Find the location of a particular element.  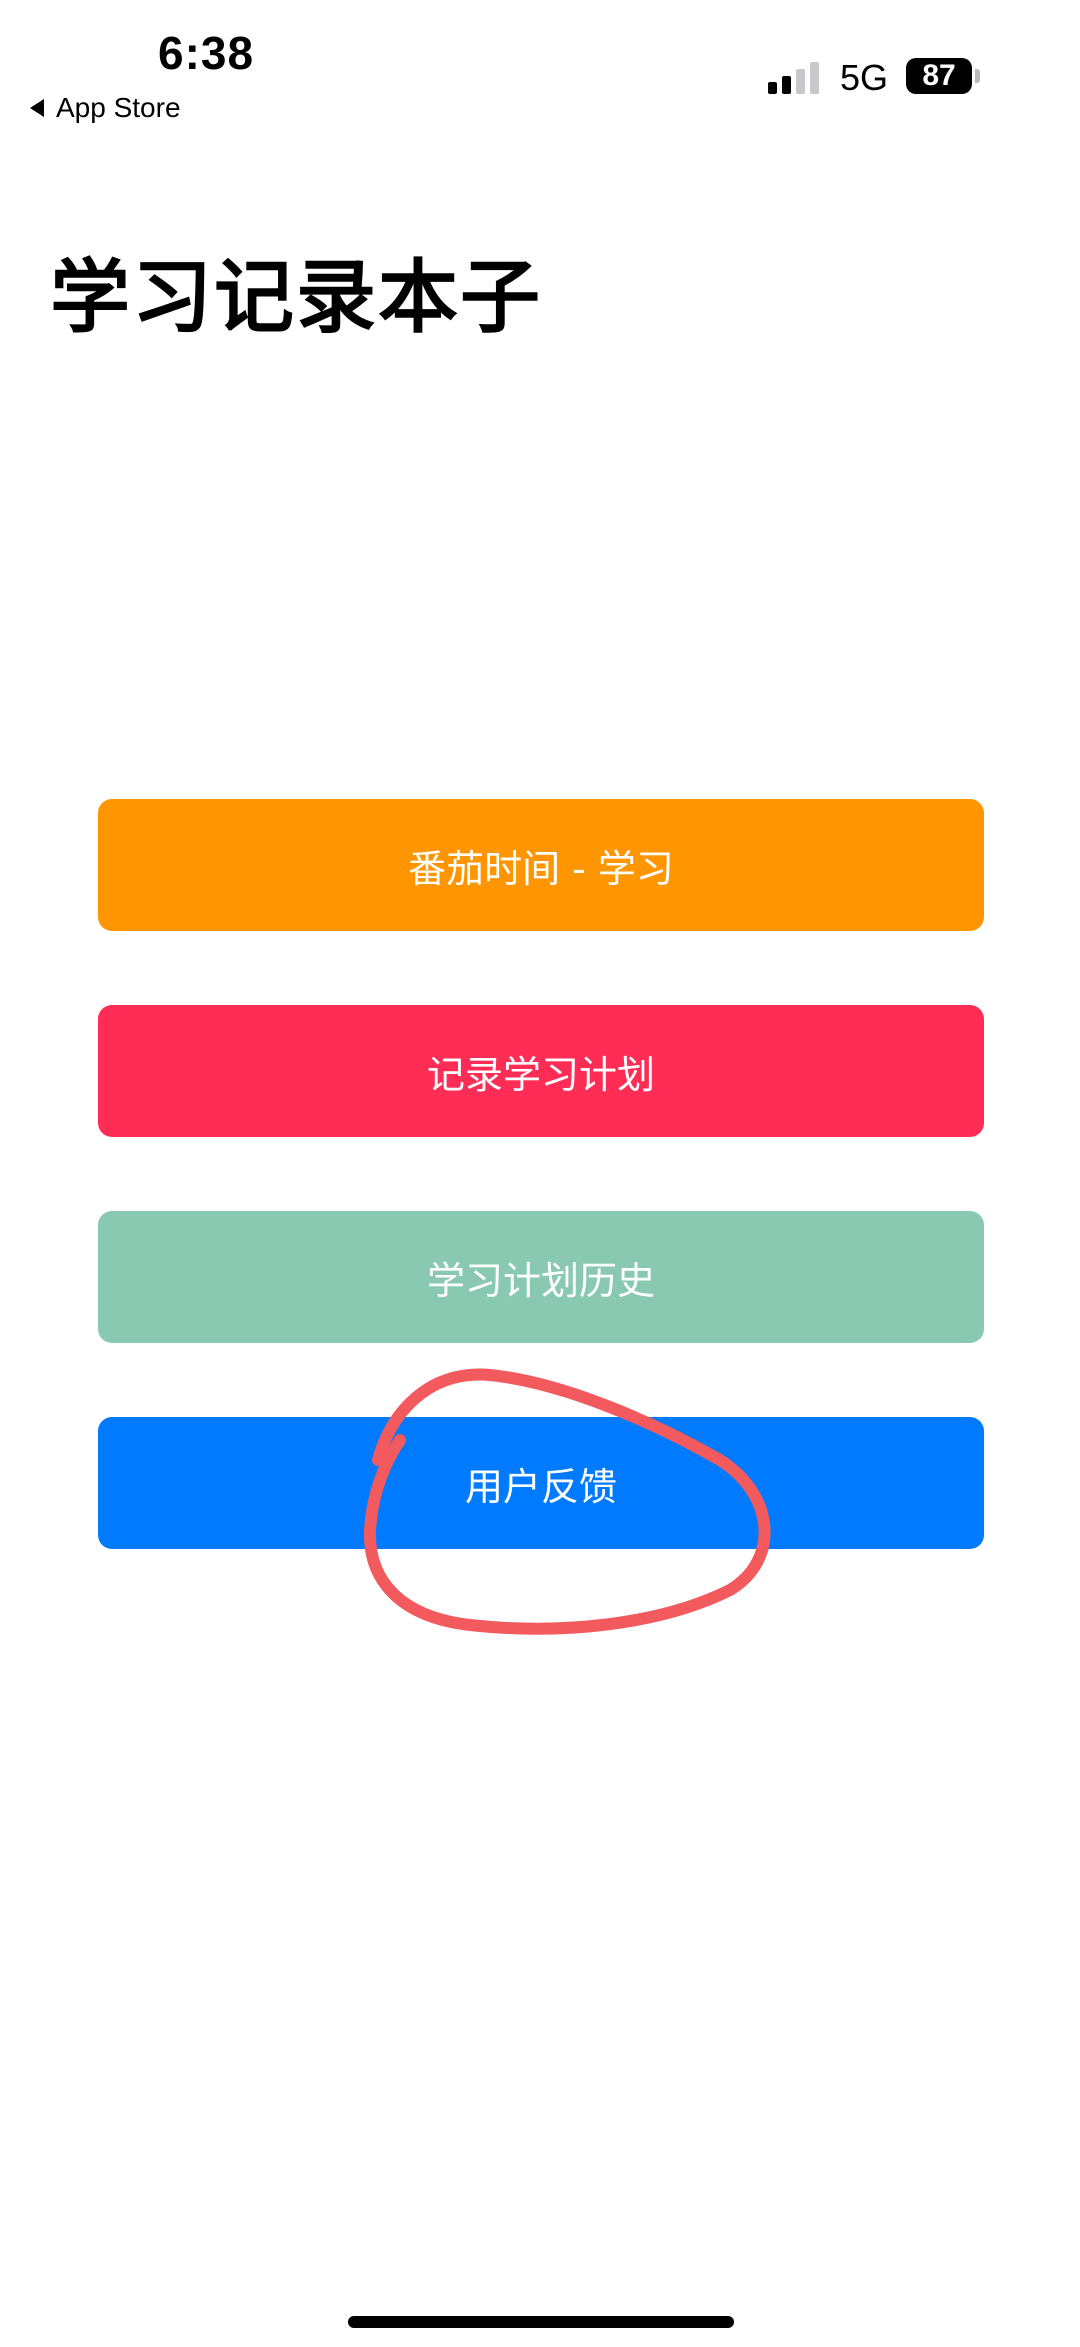

status-time: 6:38 is located at coordinates (206, 53).